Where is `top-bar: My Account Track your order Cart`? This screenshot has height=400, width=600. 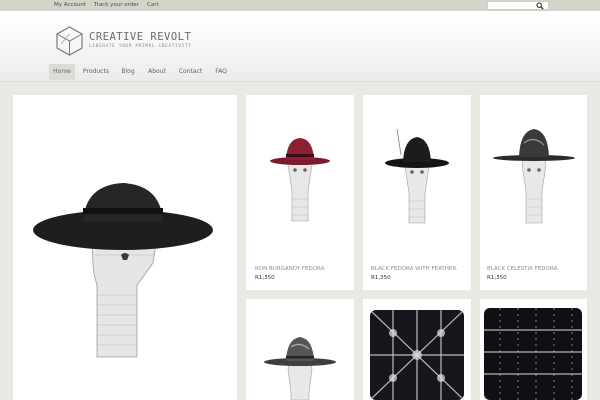 top-bar: My Account Track your order Cart is located at coordinates (300, 10).